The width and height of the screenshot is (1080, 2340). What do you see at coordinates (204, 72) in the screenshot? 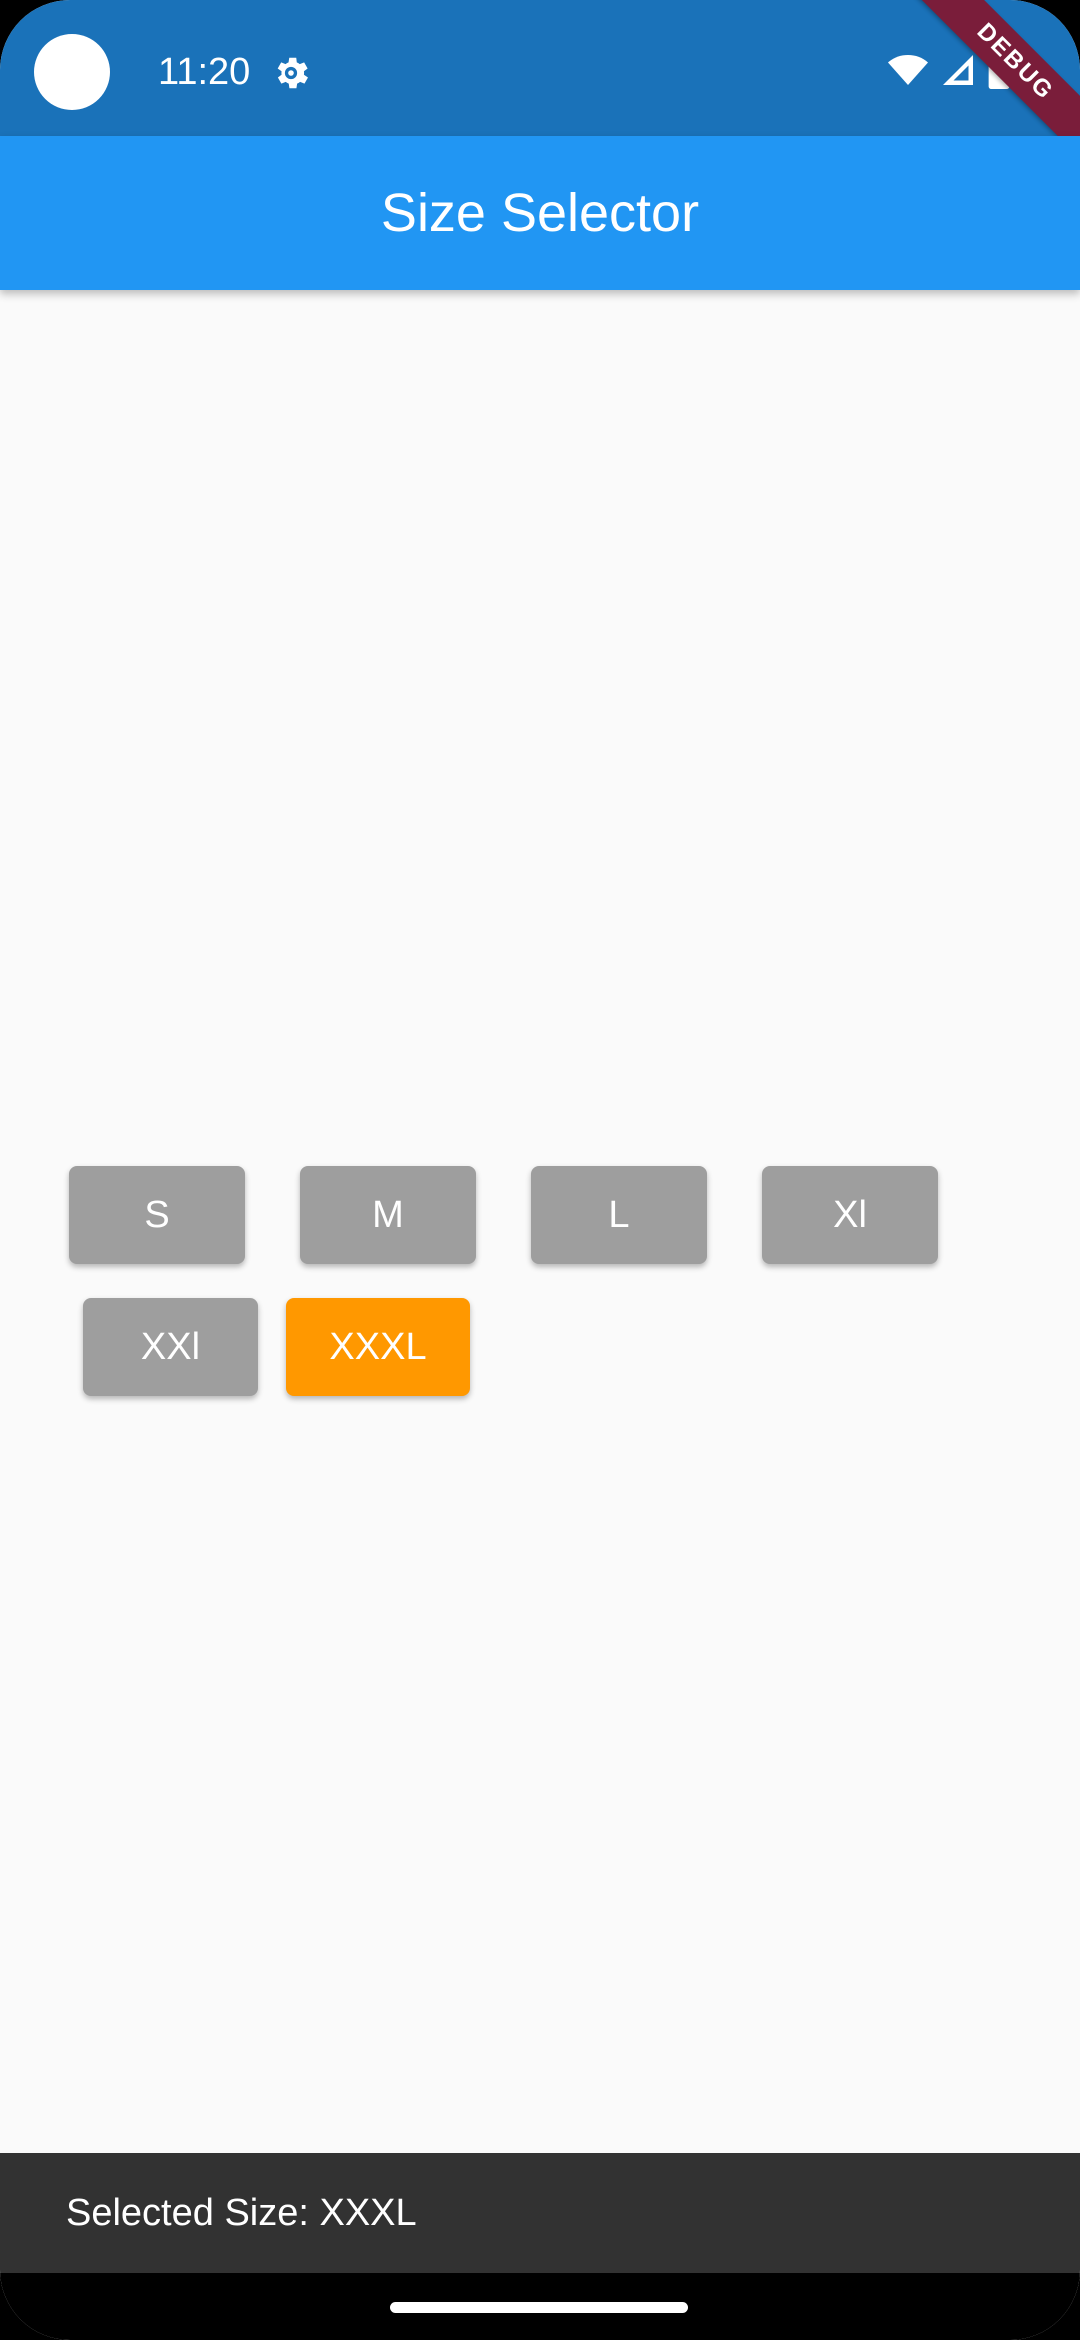
I see `status-time: 11:20` at bounding box center [204, 72].